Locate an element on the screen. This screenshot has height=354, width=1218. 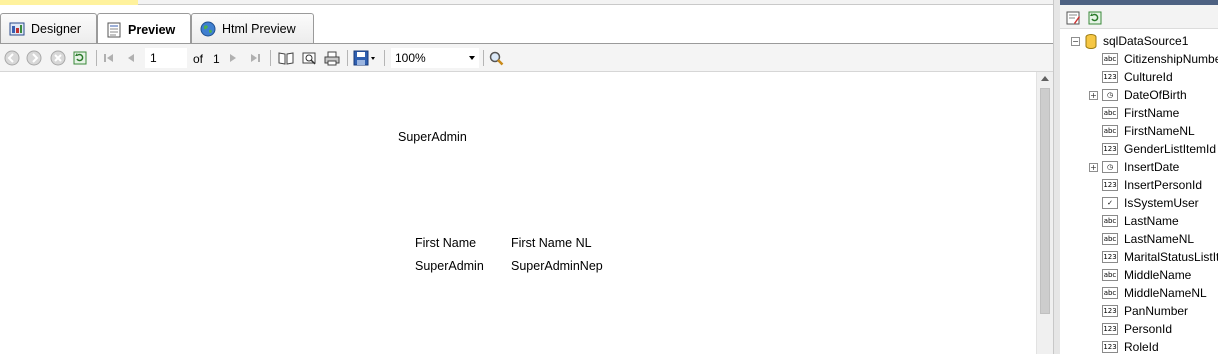
refresh-datasource-icon is located at coordinates (1095, 18).